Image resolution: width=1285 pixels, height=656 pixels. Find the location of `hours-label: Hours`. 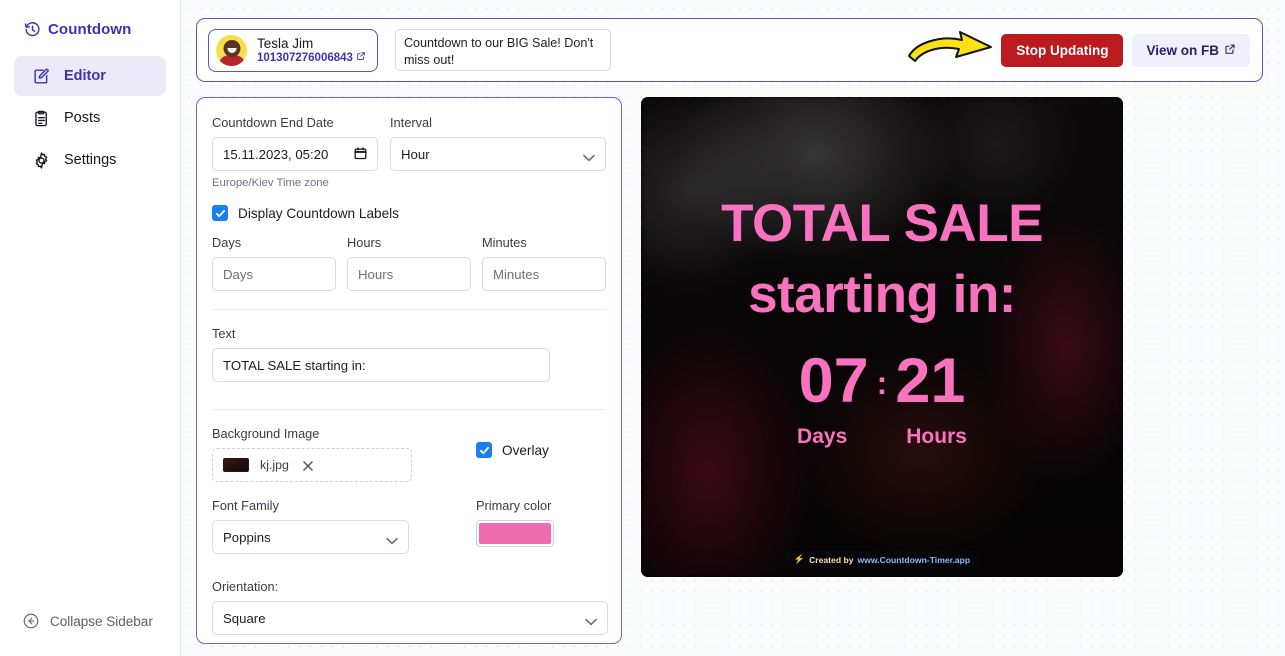

hours-label: Hours is located at coordinates (364, 242).